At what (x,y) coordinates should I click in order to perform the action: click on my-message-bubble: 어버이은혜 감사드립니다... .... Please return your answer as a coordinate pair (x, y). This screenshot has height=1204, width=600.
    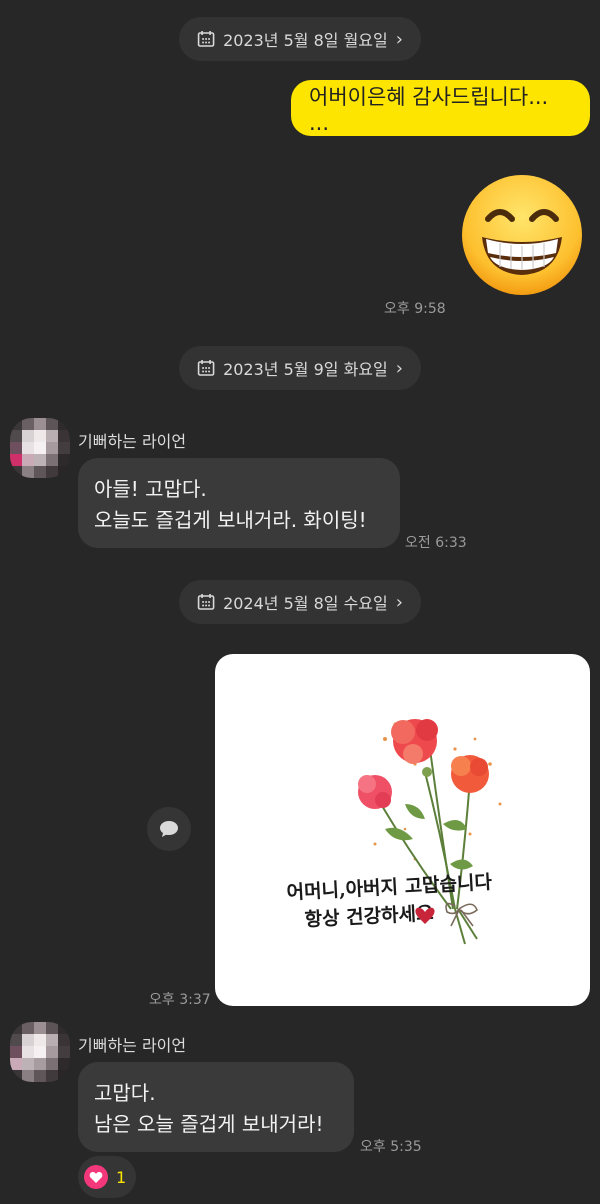
    Looking at the image, I should click on (440, 108).